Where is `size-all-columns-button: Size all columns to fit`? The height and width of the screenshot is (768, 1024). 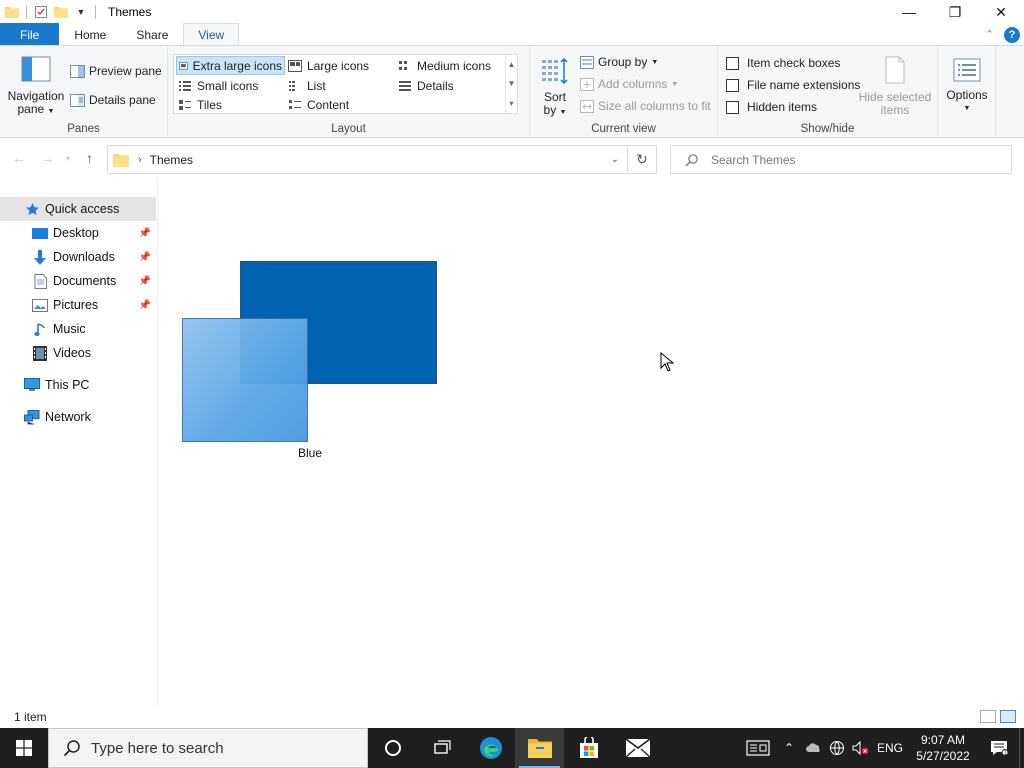 size-all-columns-button: Size all columns to fit is located at coordinates (645, 106).